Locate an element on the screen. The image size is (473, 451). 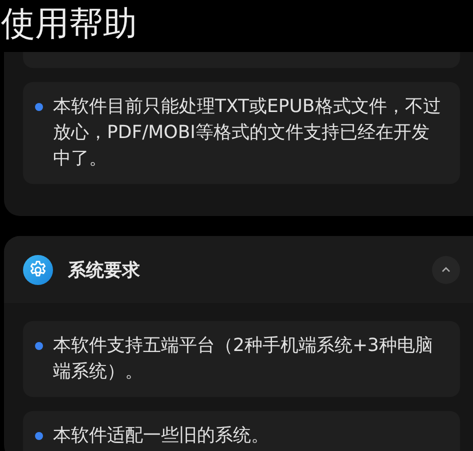
collapse-button is located at coordinates (446, 270).